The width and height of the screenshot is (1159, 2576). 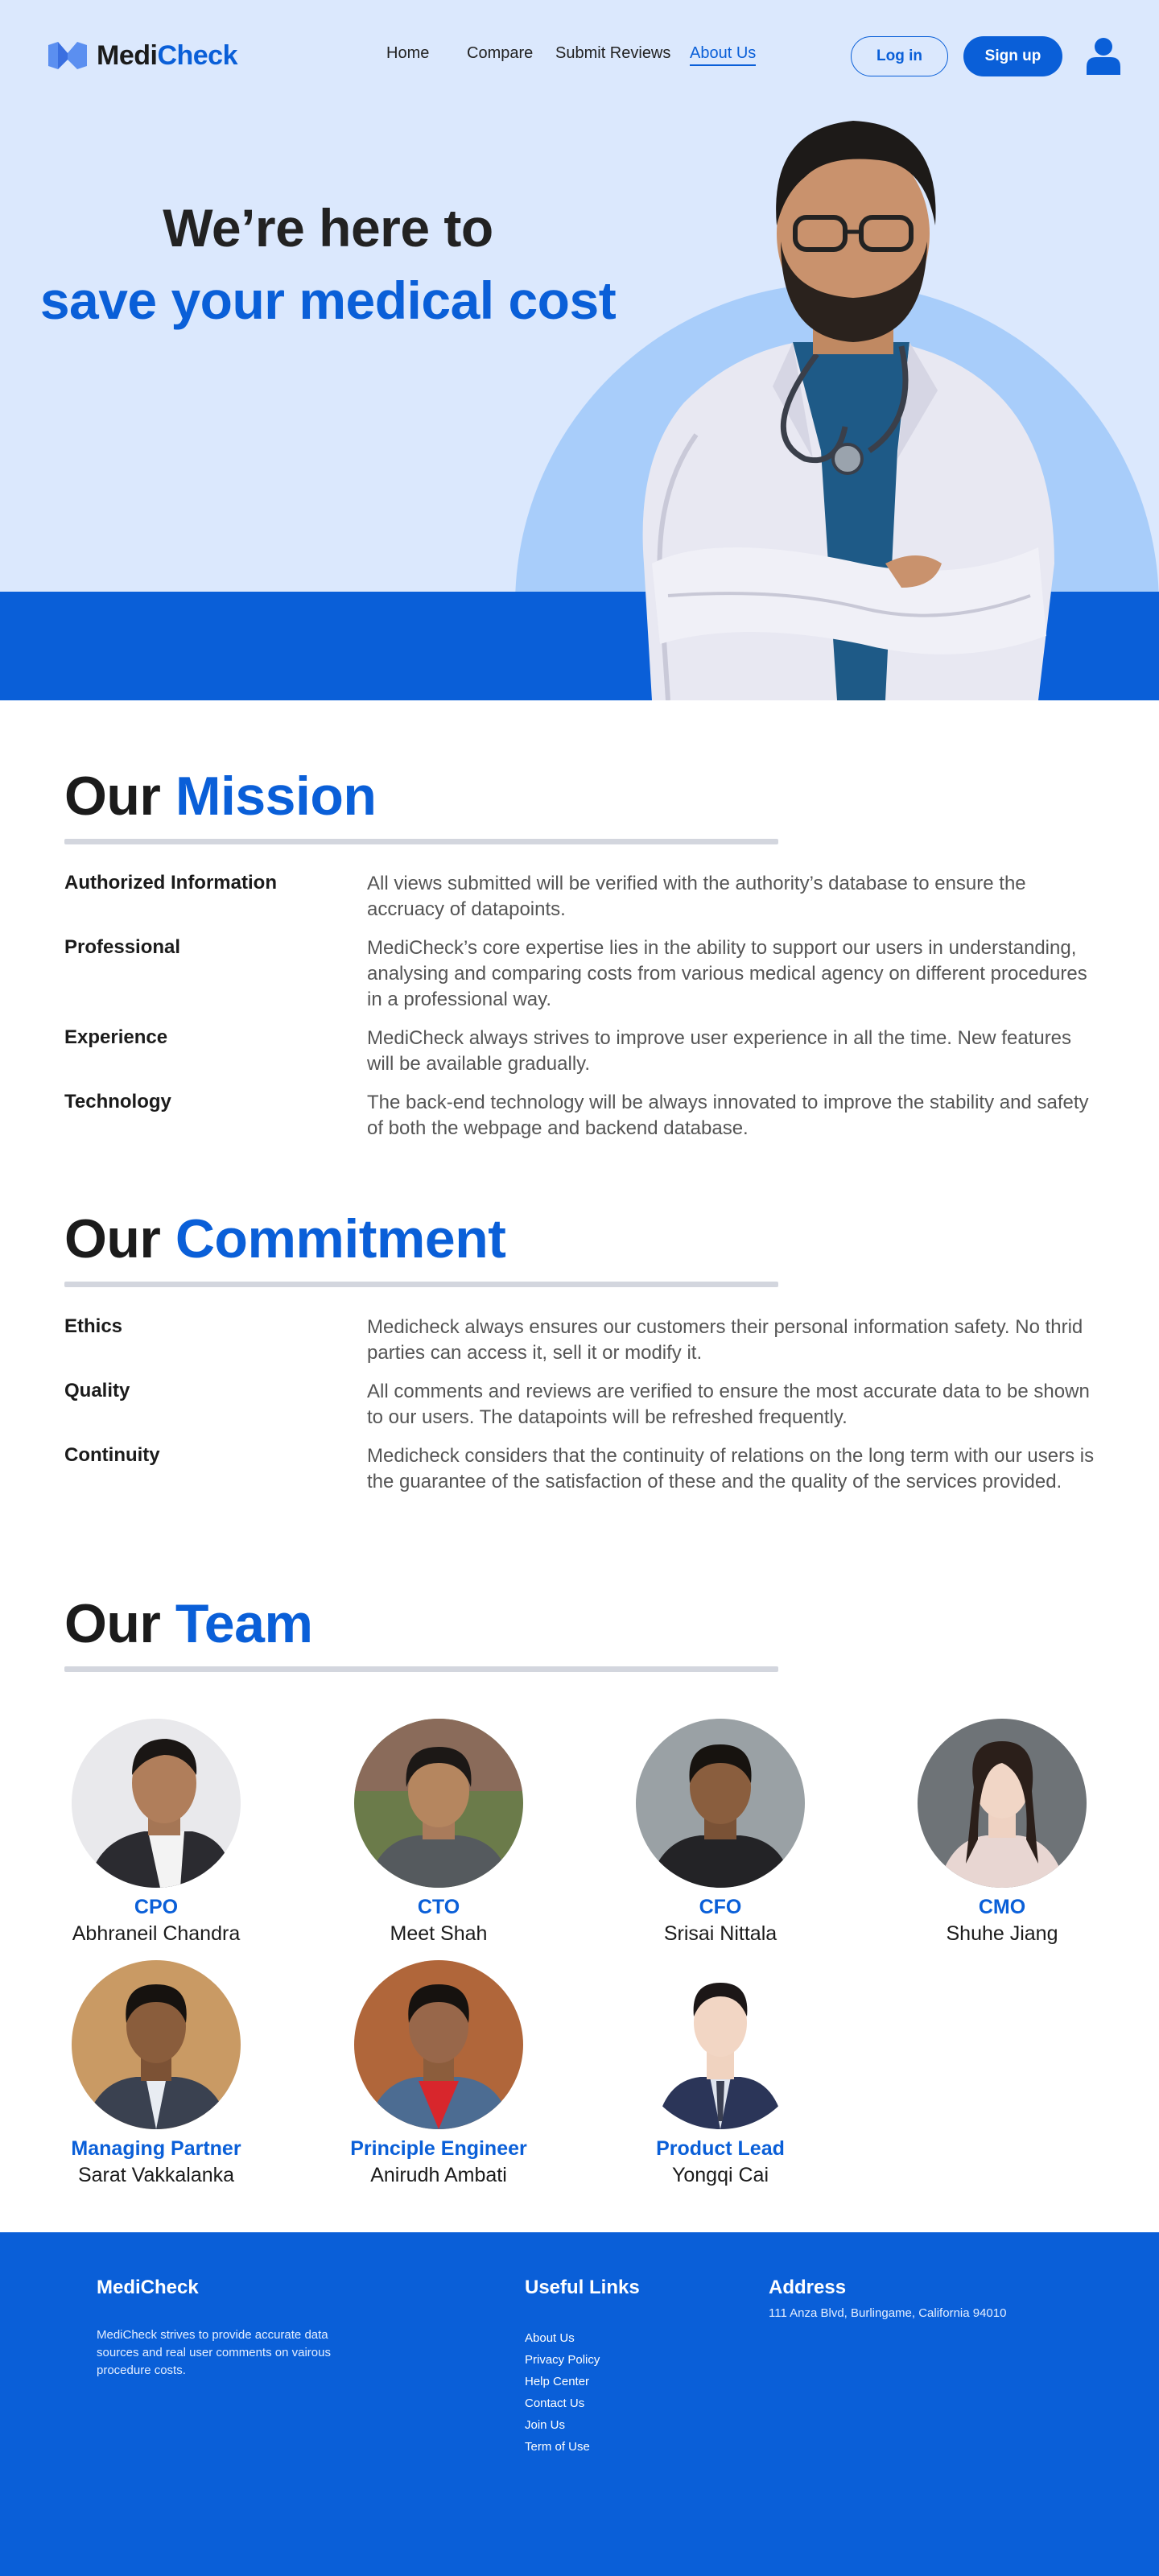 I want to click on team-member-card: CPO Abhraneil Chandra, so click(x=156, y=1832).